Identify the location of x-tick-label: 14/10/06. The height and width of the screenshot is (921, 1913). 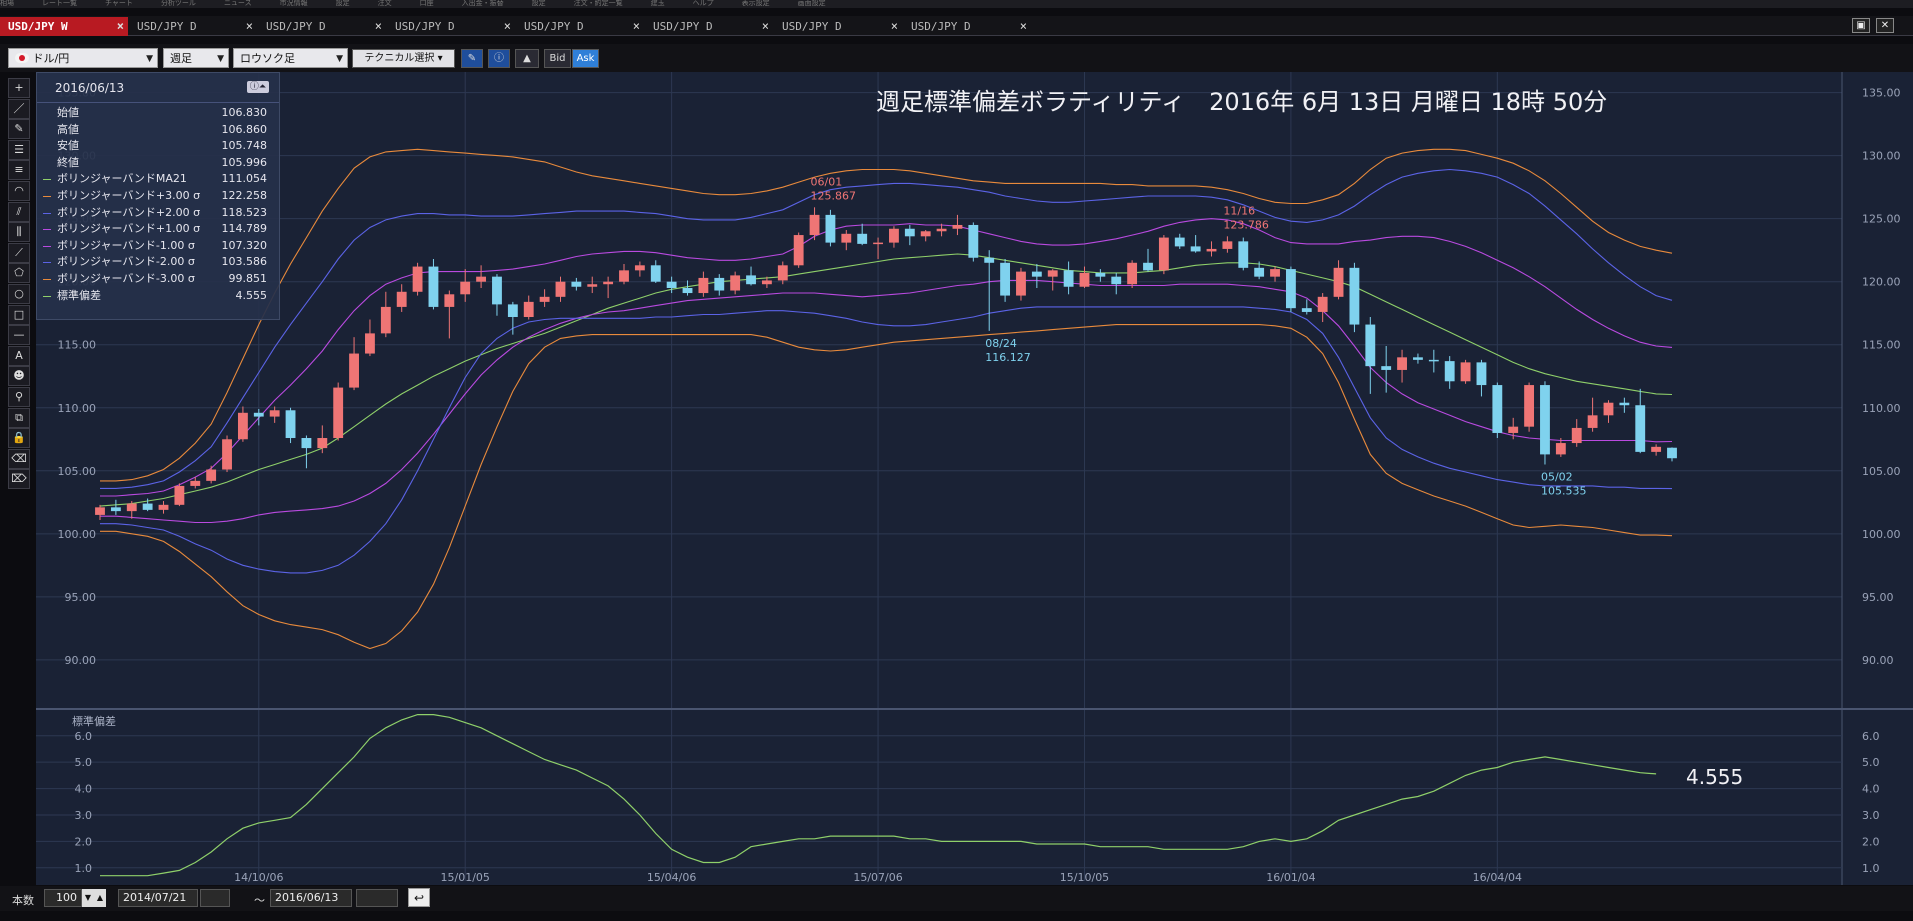
(258, 877).